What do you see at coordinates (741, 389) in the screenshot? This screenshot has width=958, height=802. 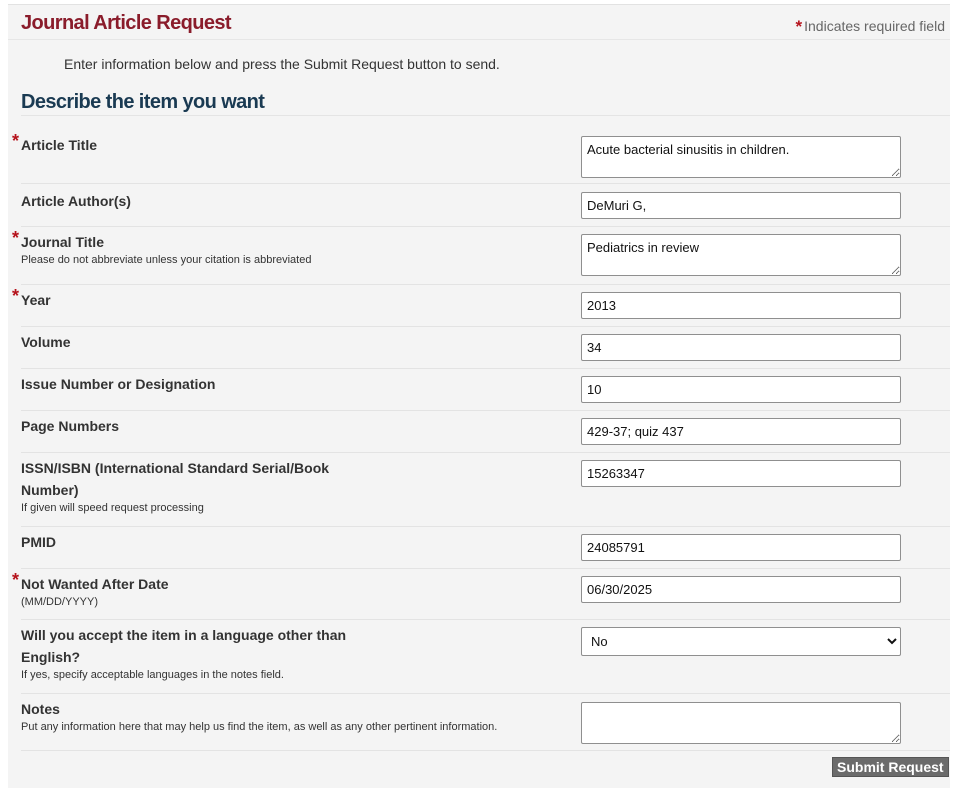 I see `issue-field` at bounding box center [741, 389].